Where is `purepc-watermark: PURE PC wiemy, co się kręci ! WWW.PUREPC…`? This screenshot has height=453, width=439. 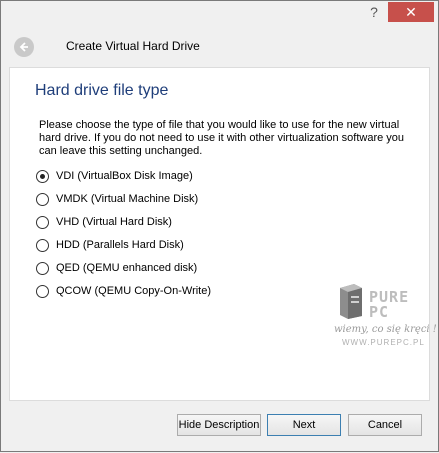
purepc-watermark: PURE PC wiemy, co się kręci ! WWW.PUREPC… is located at coordinates (385, 315).